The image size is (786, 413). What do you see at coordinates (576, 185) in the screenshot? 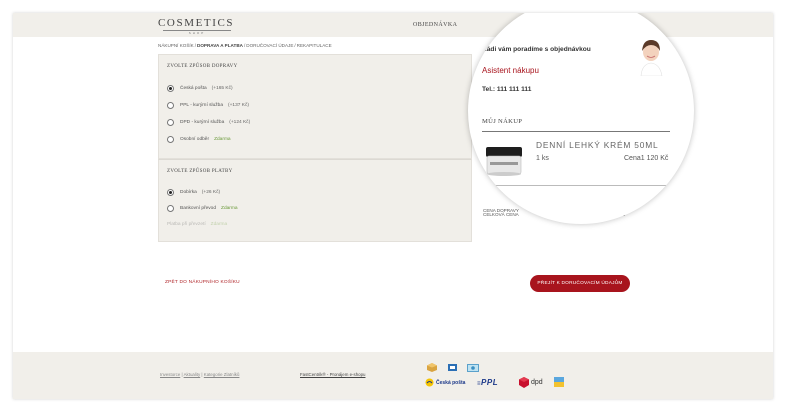
I see `summary-divider` at bounding box center [576, 185].